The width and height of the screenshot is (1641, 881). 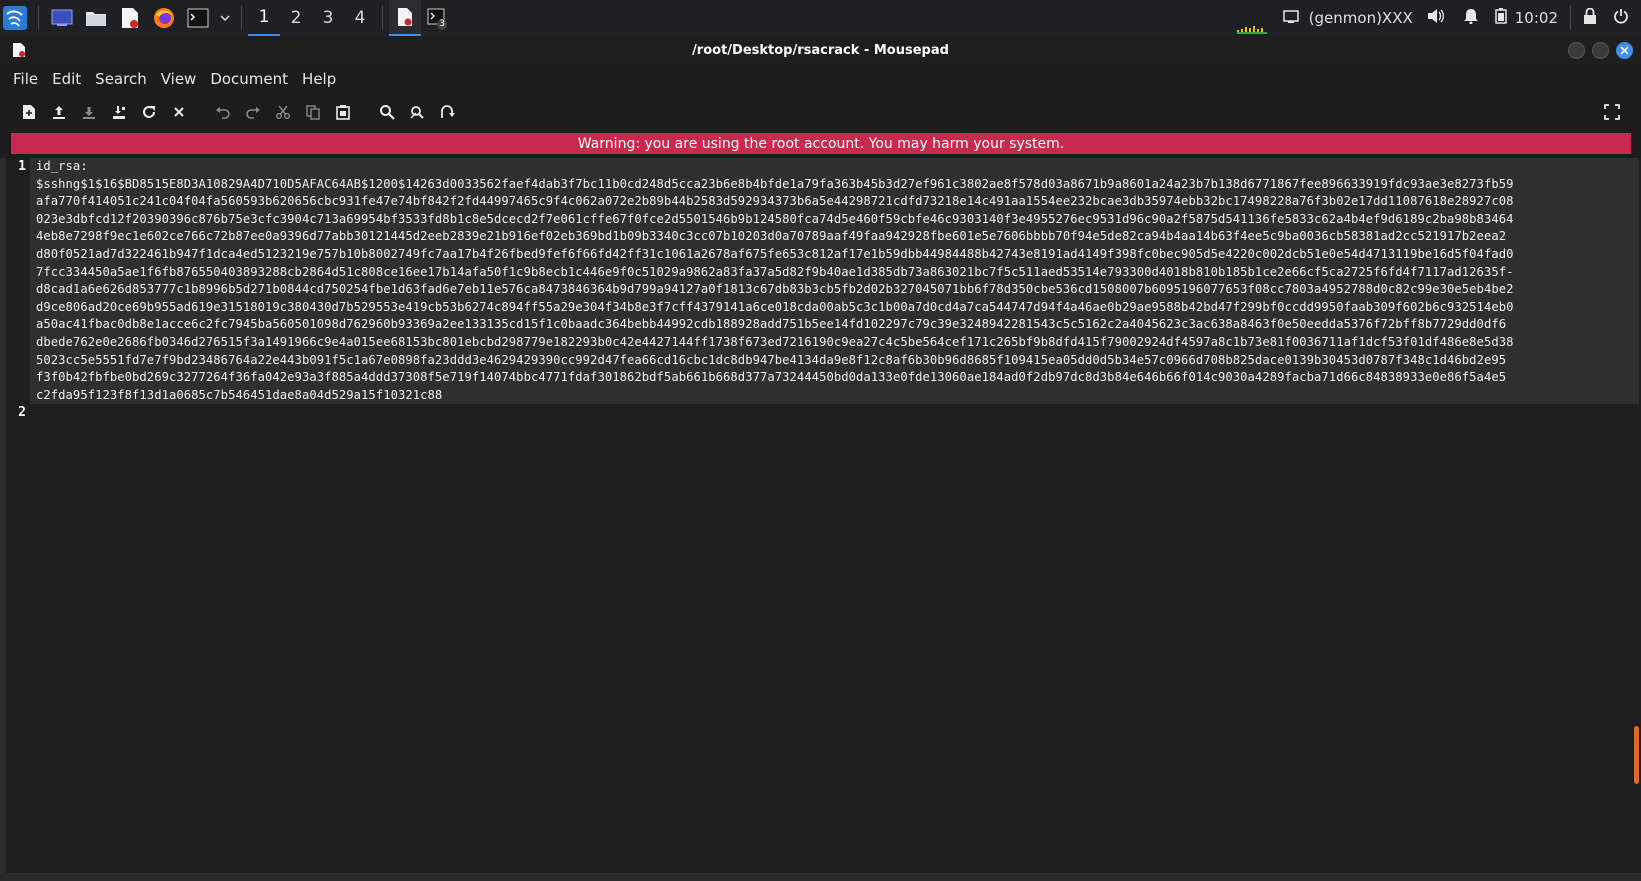 I want to click on open-button, so click(x=59, y=112).